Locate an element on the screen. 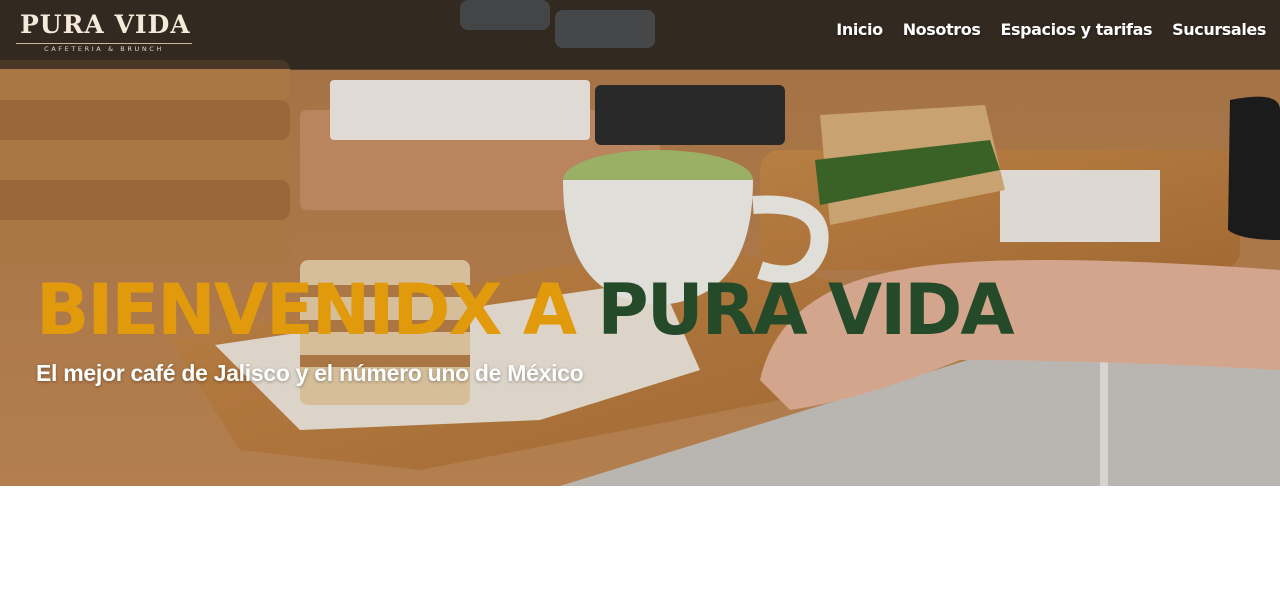  hero-headline: BIENVENIDX A PURA VIDA is located at coordinates (525, 310).